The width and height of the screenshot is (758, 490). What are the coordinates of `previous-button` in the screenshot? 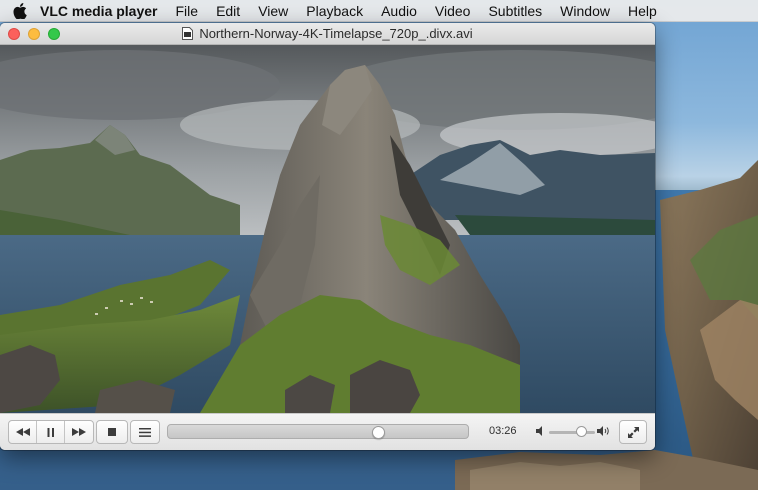 It's located at (23, 432).